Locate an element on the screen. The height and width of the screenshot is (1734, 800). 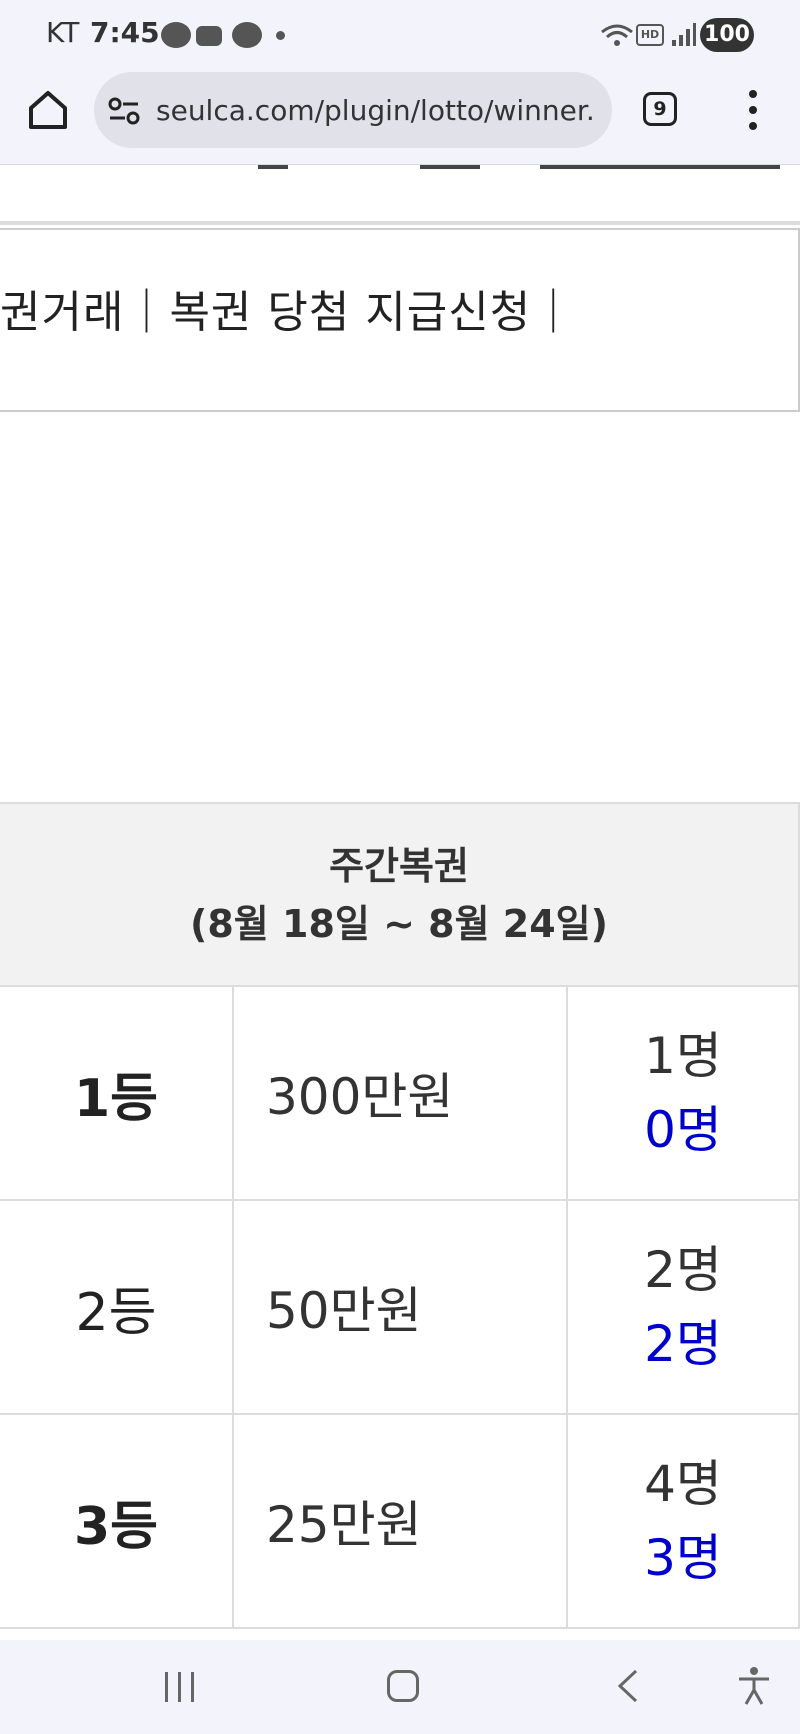
table-header: 주간복권 (8월 18일 ~ 8월 24일) is located at coordinates (400, 894).